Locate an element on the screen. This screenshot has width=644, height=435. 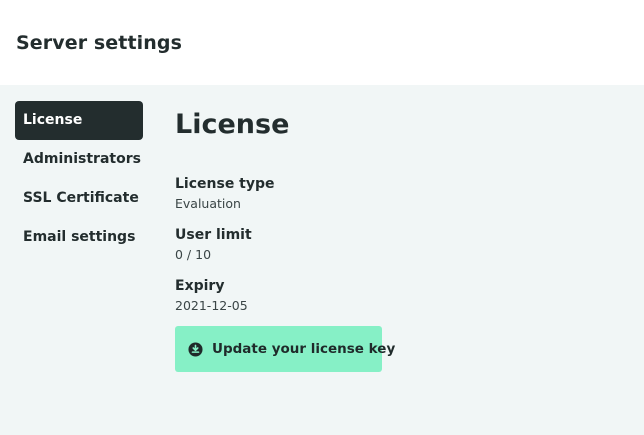
expiry-field: Expiry 2021-12-05 is located at coordinates (211, 296).